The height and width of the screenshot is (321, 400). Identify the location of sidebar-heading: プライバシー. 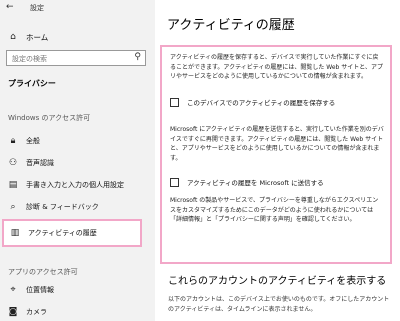
(32, 83).